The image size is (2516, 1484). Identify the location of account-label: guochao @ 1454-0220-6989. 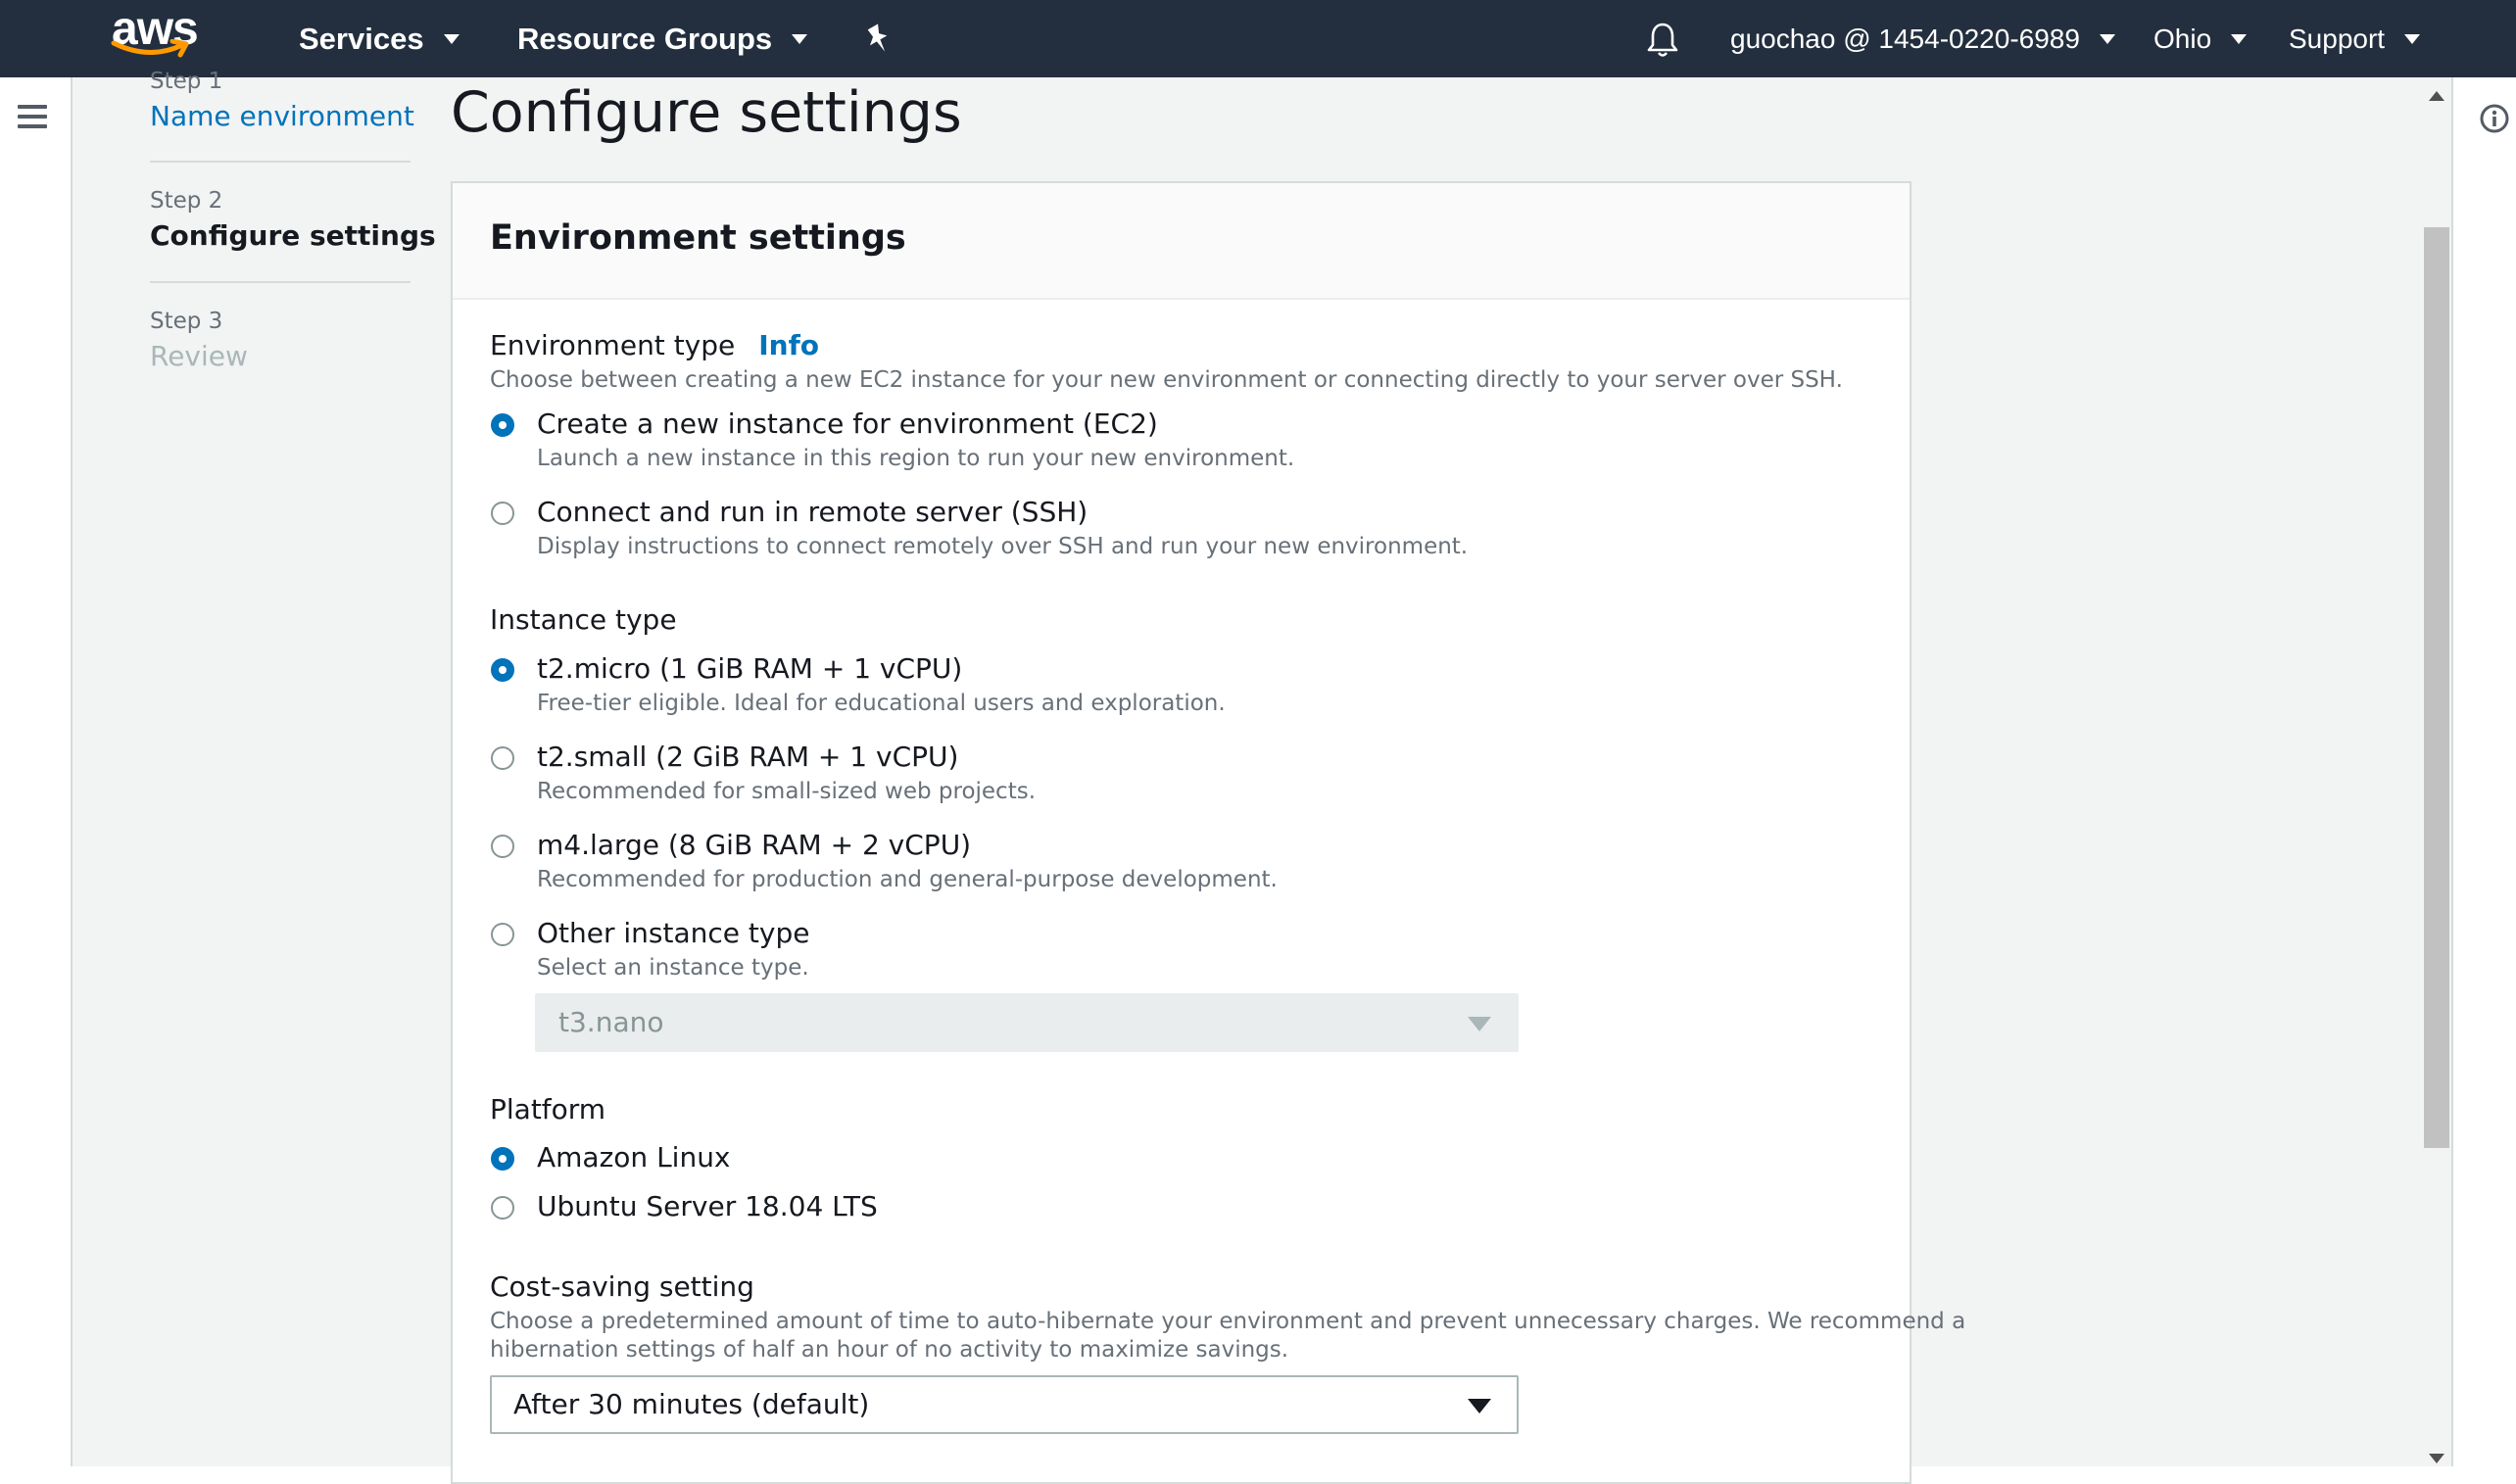
(1905, 39).